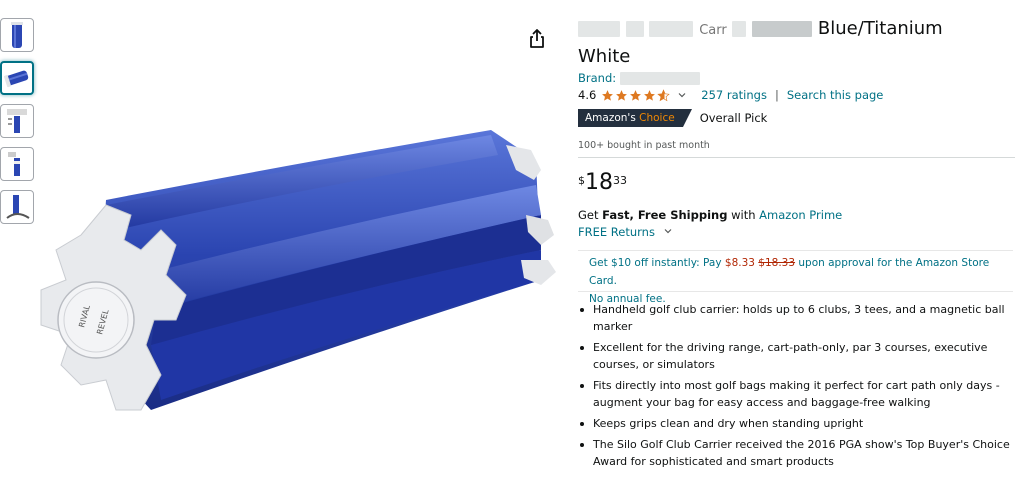 The width and height of the screenshot is (1015, 479). I want to click on free-returns-link: FREE Returns, so click(625, 232).